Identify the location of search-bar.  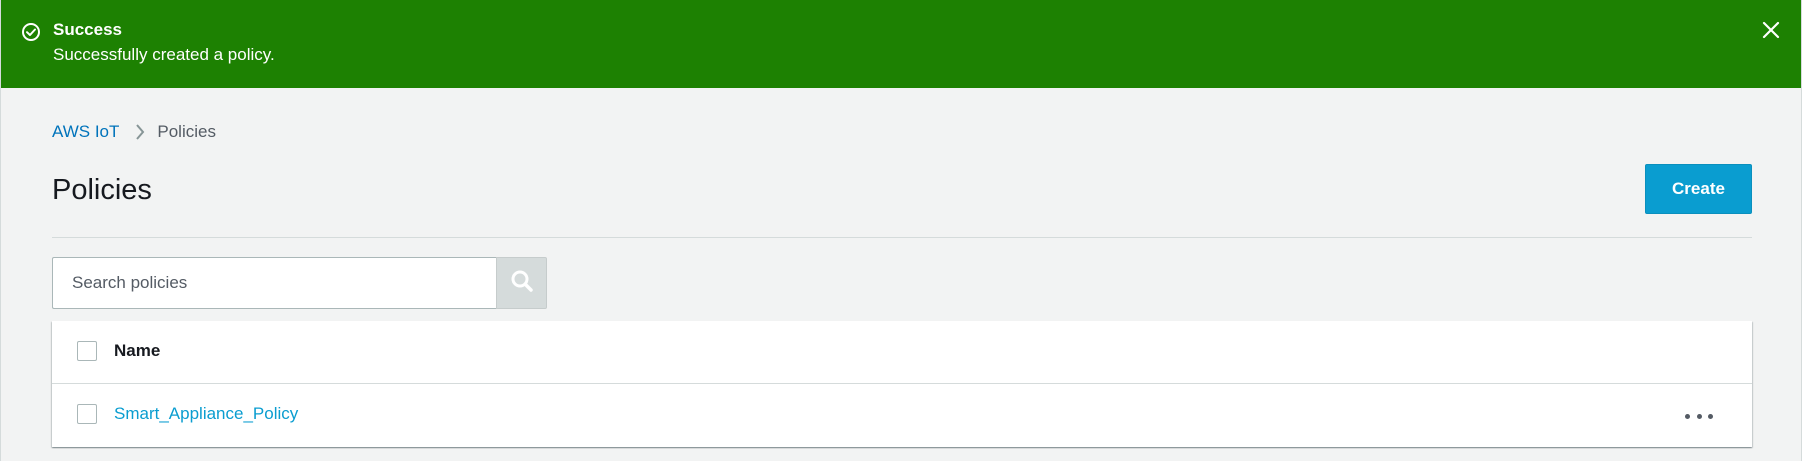
(299, 283).